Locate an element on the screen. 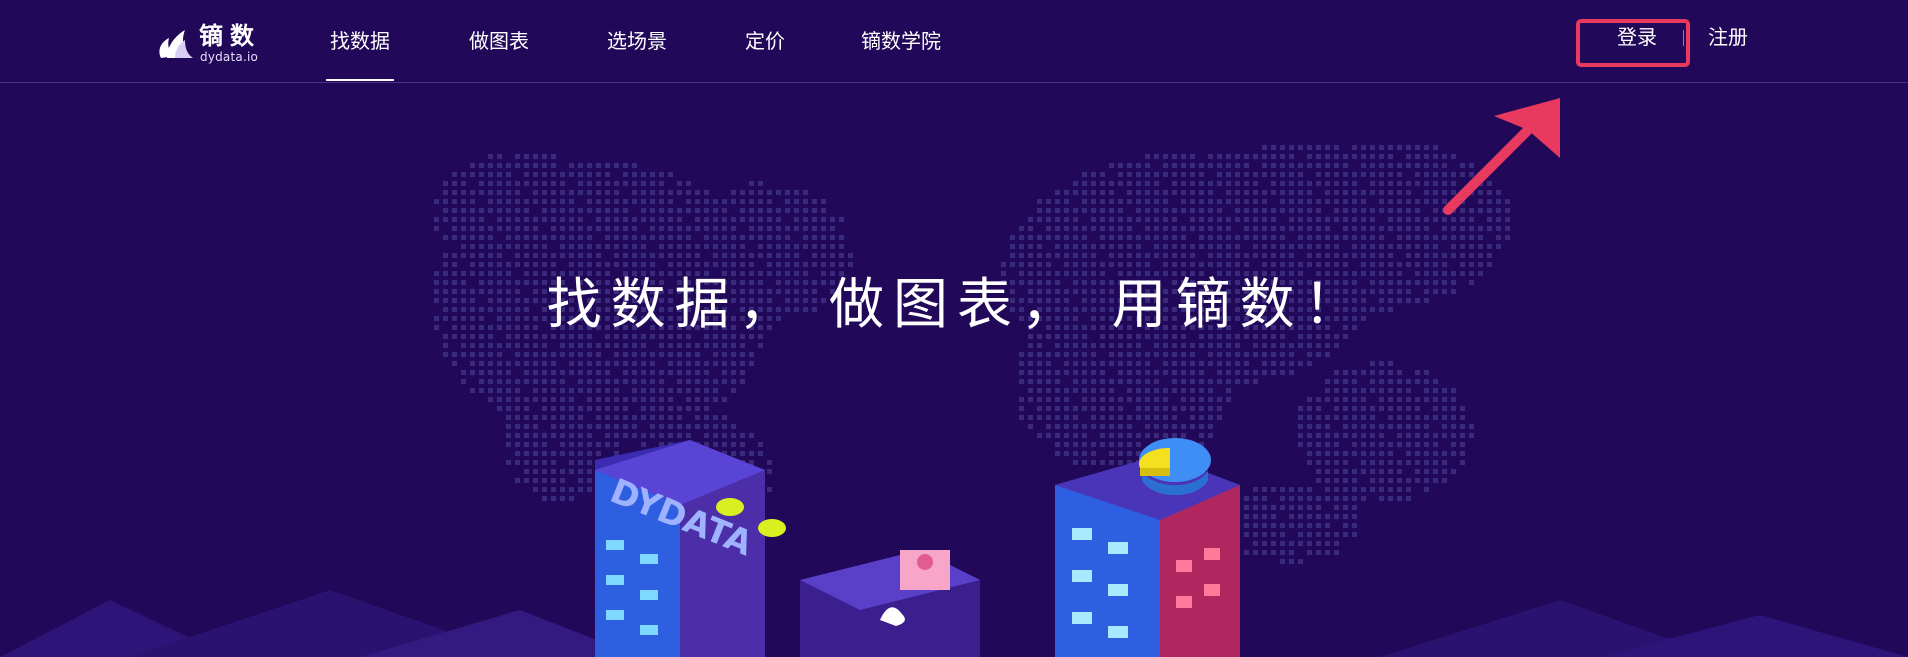 The height and width of the screenshot is (657, 1908). login-highlight-box is located at coordinates (1633, 43).